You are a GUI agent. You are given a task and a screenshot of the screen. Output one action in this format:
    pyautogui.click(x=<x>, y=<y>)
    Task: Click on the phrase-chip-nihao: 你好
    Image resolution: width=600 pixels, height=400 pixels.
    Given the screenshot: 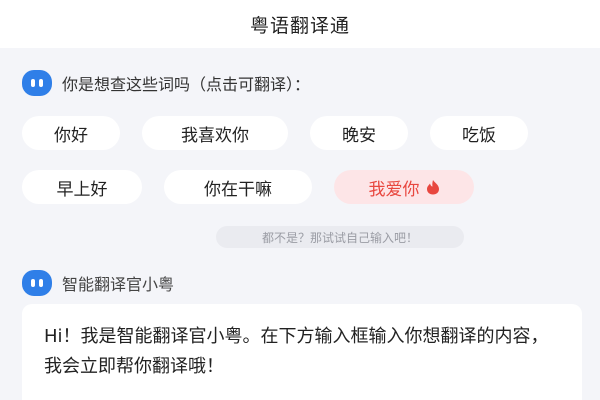 What is the action you would take?
    pyautogui.click(x=71, y=133)
    